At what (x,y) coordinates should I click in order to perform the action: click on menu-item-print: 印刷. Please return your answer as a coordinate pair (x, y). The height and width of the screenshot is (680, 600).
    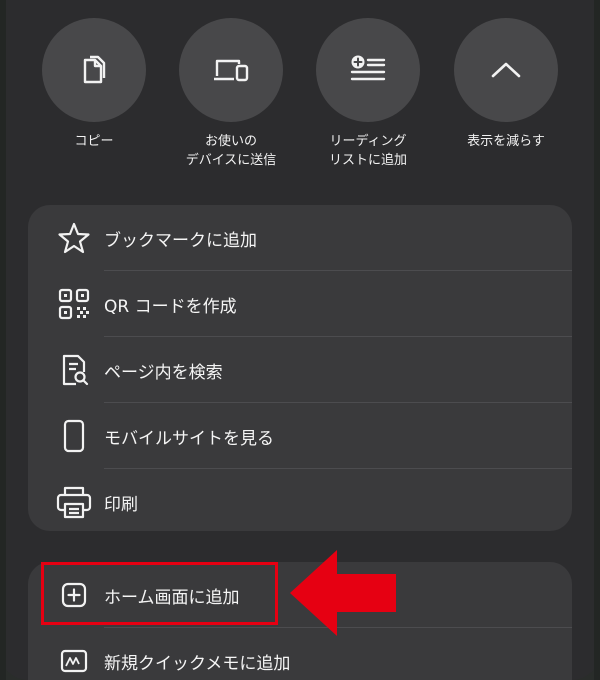
    Looking at the image, I should click on (300, 502).